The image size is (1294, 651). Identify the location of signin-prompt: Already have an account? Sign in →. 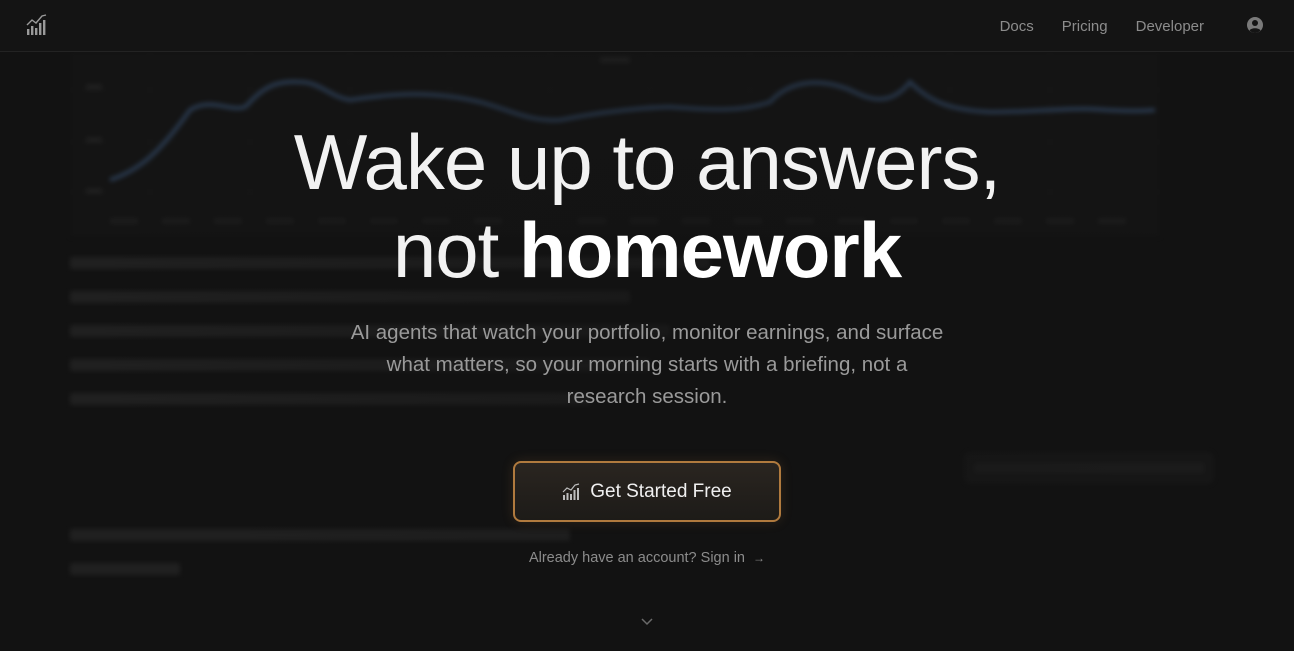
(647, 558).